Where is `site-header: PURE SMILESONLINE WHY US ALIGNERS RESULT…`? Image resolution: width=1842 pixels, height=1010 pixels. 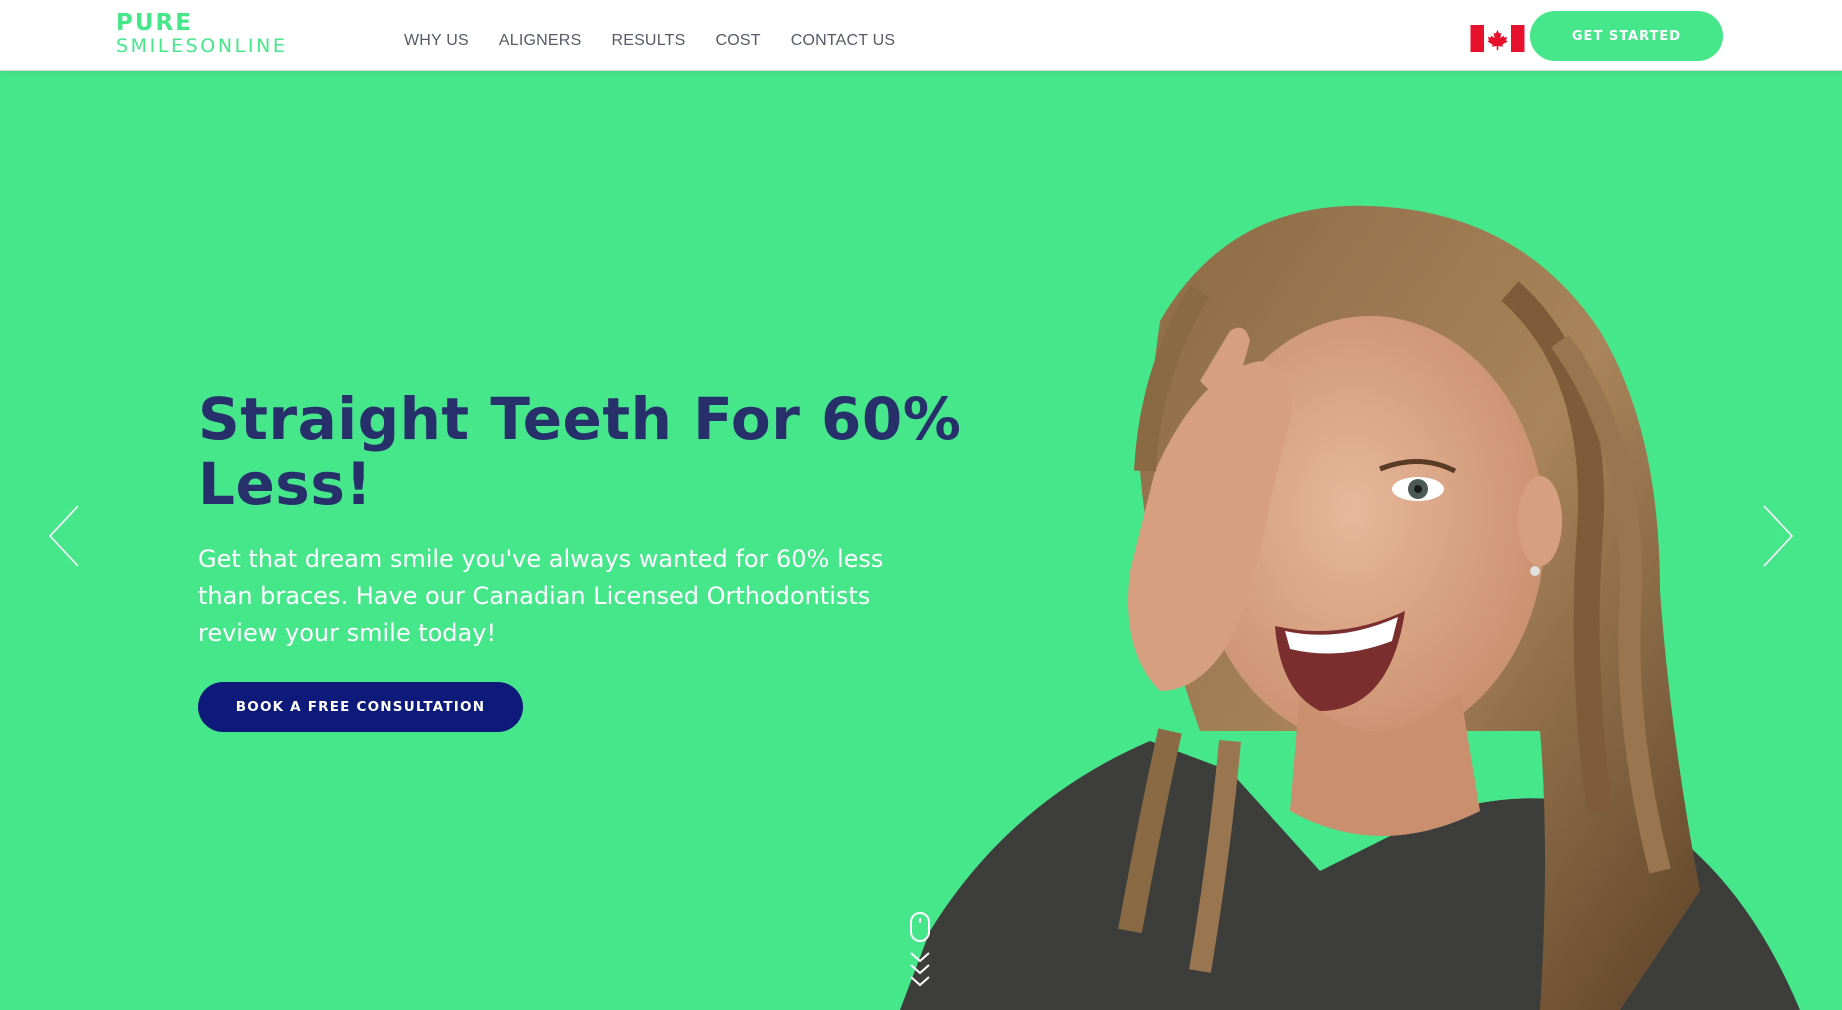 site-header: PURE SMILESONLINE WHY US ALIGNERS RESULT… is located at coordinates (921, 35).